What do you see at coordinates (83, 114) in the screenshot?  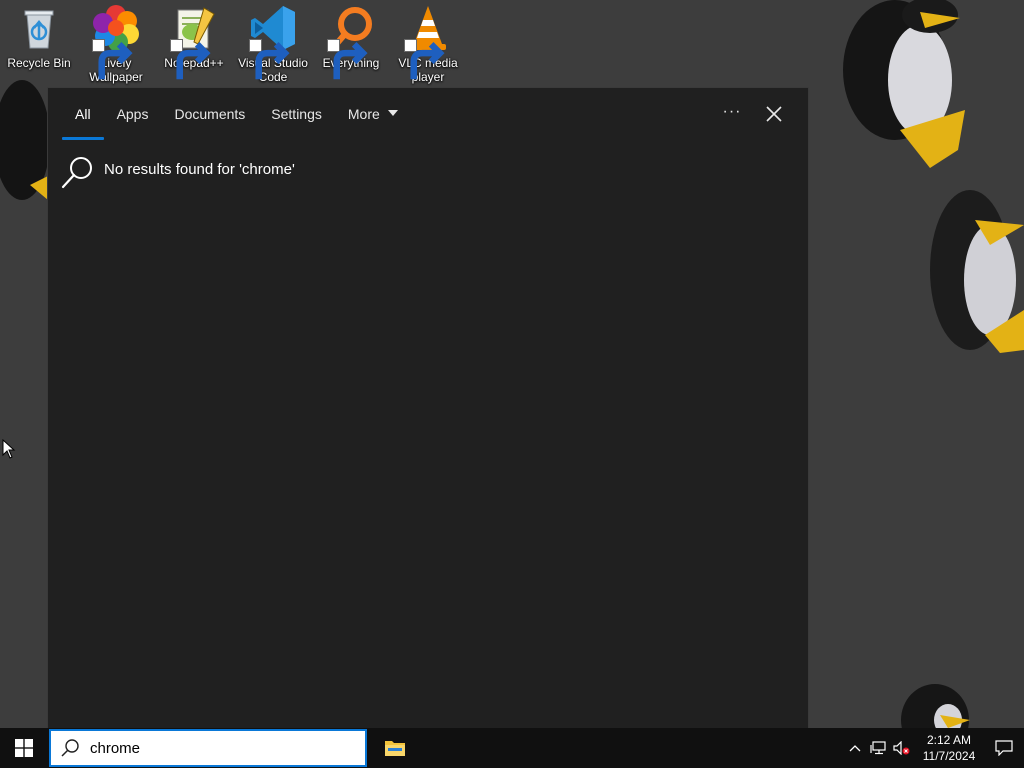 I see `tab-label: All` at bounding box center [83, 114].